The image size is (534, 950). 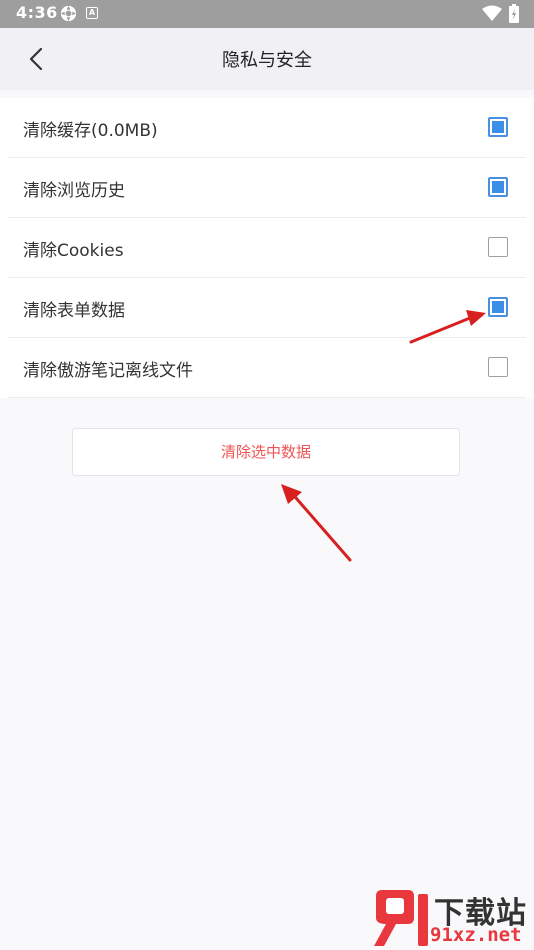 What do you see at coordinates (90, 131) in the screenshot?
I see `option-label: 清除缓存(0.0MB)` at bounding box center [90, 131].